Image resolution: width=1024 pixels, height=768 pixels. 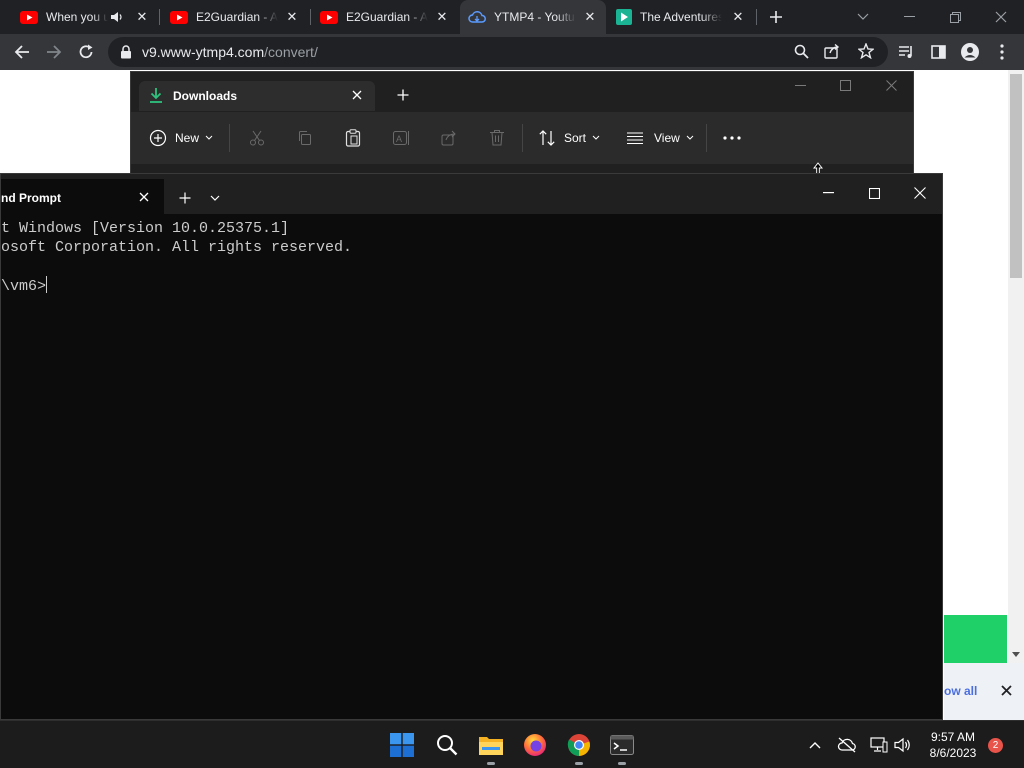 I want to click on terminal-icon, so click(x=622, y=745).